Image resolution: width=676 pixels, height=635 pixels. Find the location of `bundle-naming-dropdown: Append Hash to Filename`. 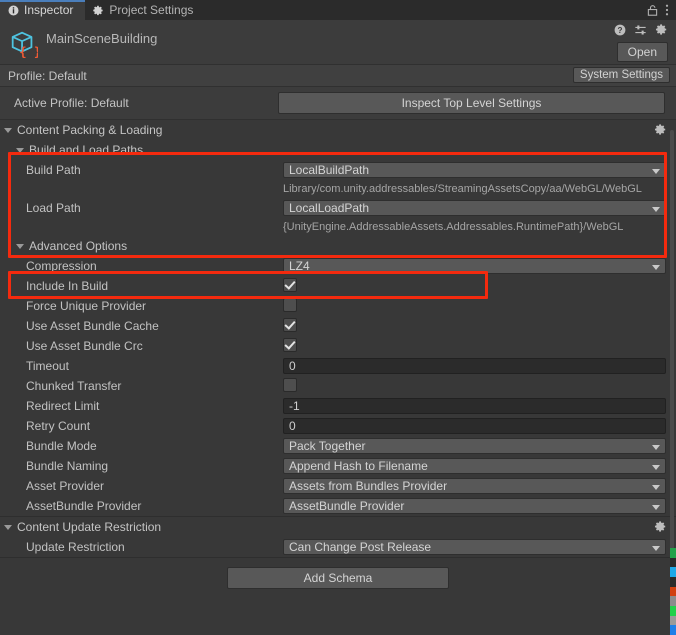

bundle-naming-dropdown: Append Hash to Filename is located at coordinates (474, 466).